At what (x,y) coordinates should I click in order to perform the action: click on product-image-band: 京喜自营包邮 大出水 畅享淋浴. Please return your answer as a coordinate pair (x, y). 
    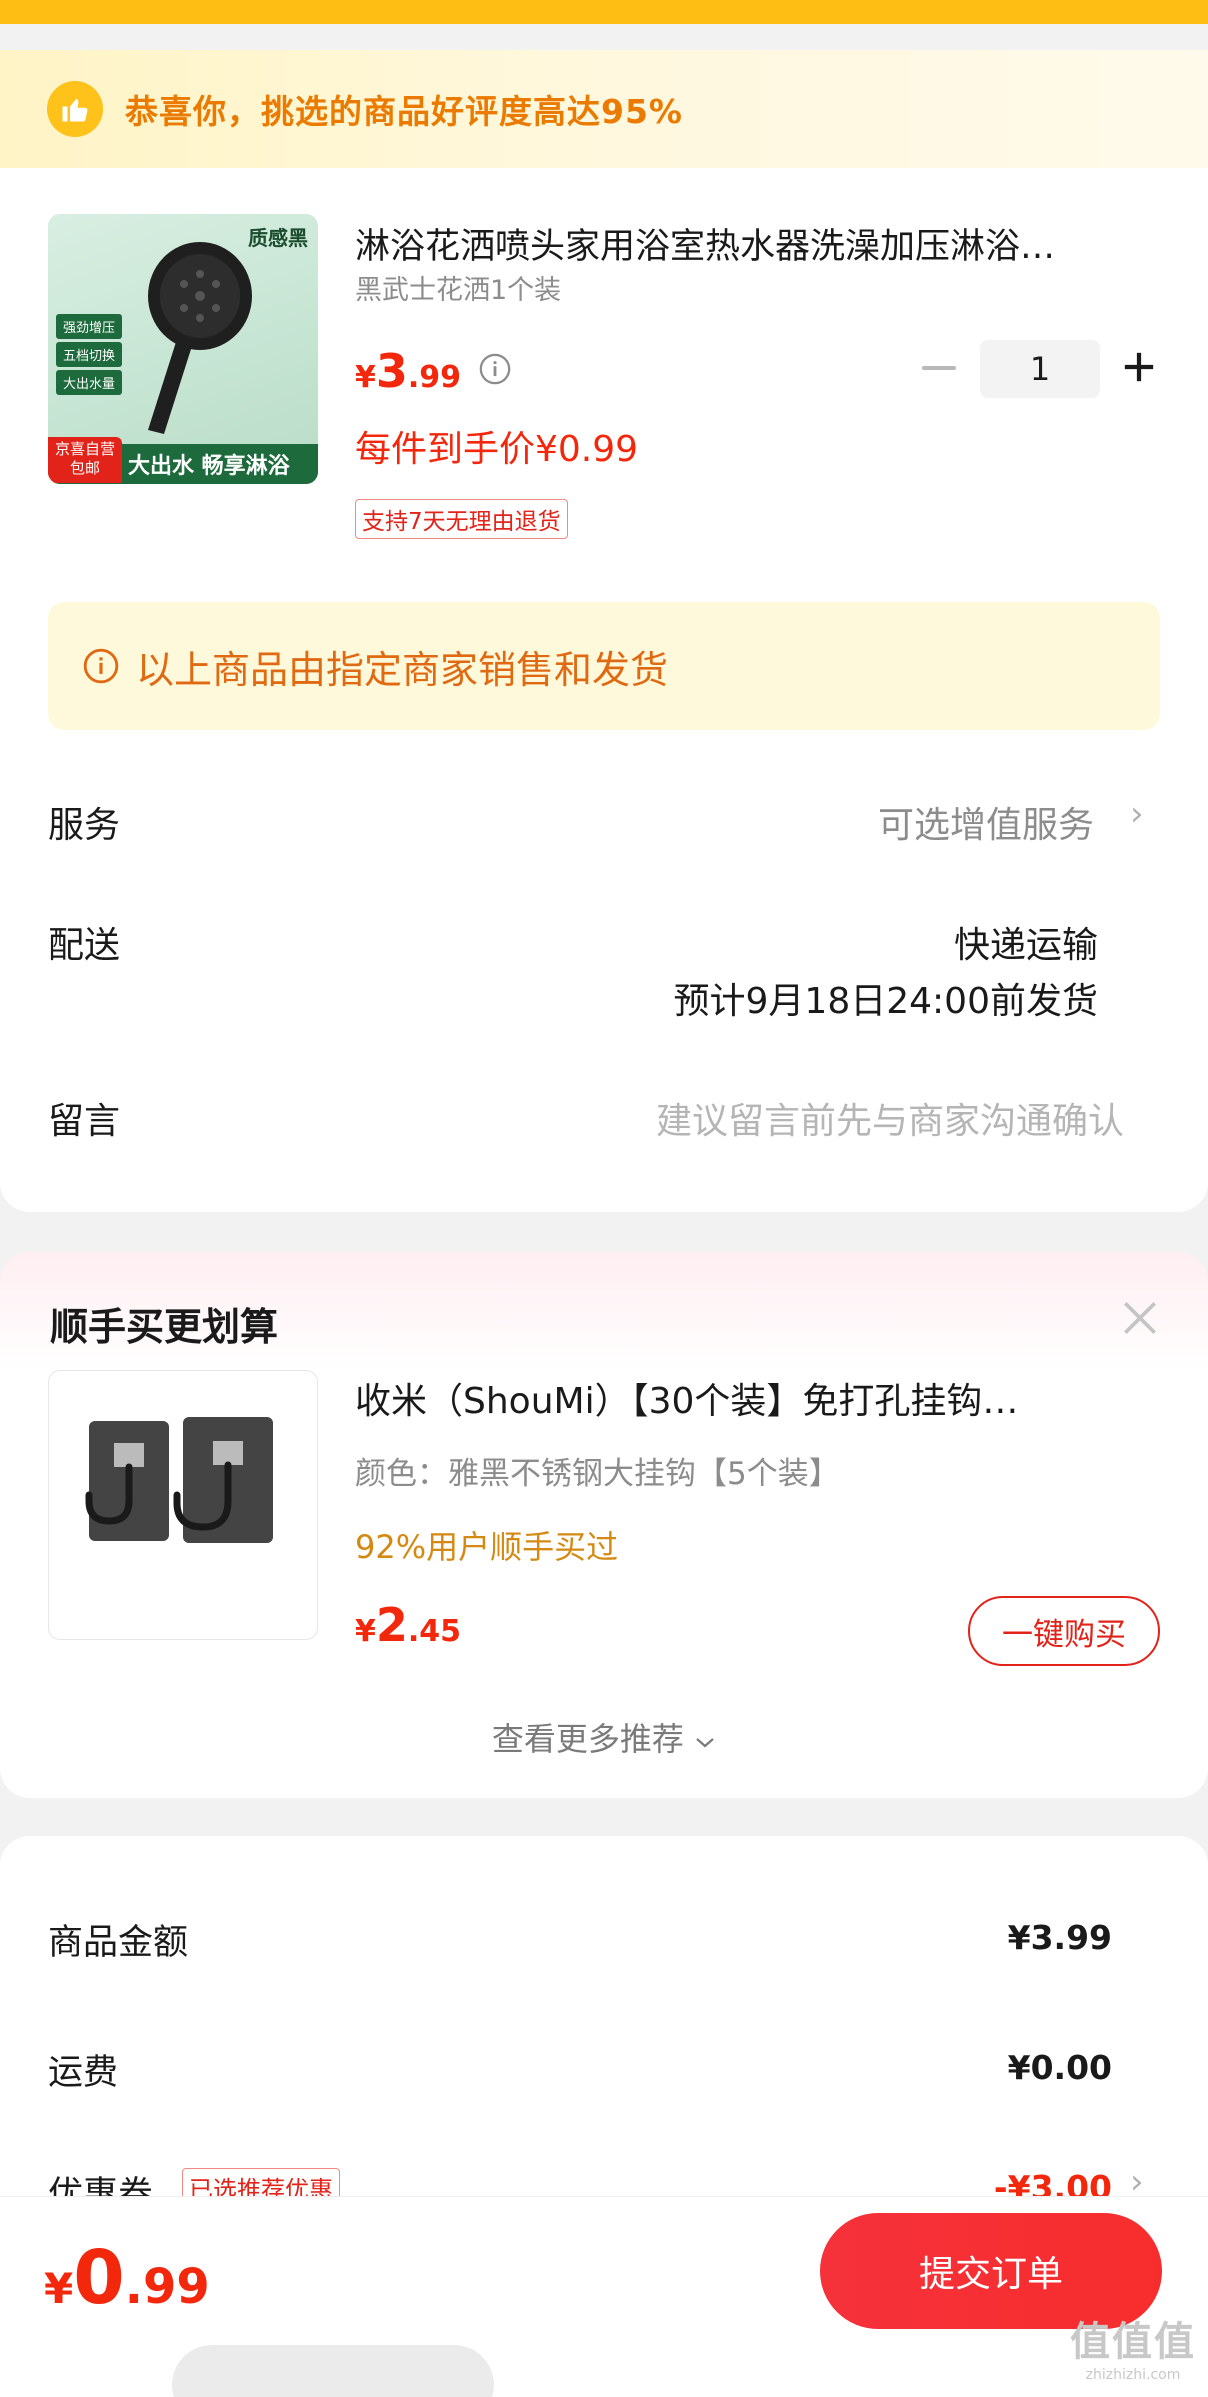
    Looking at the image, I should click on (183, 460).